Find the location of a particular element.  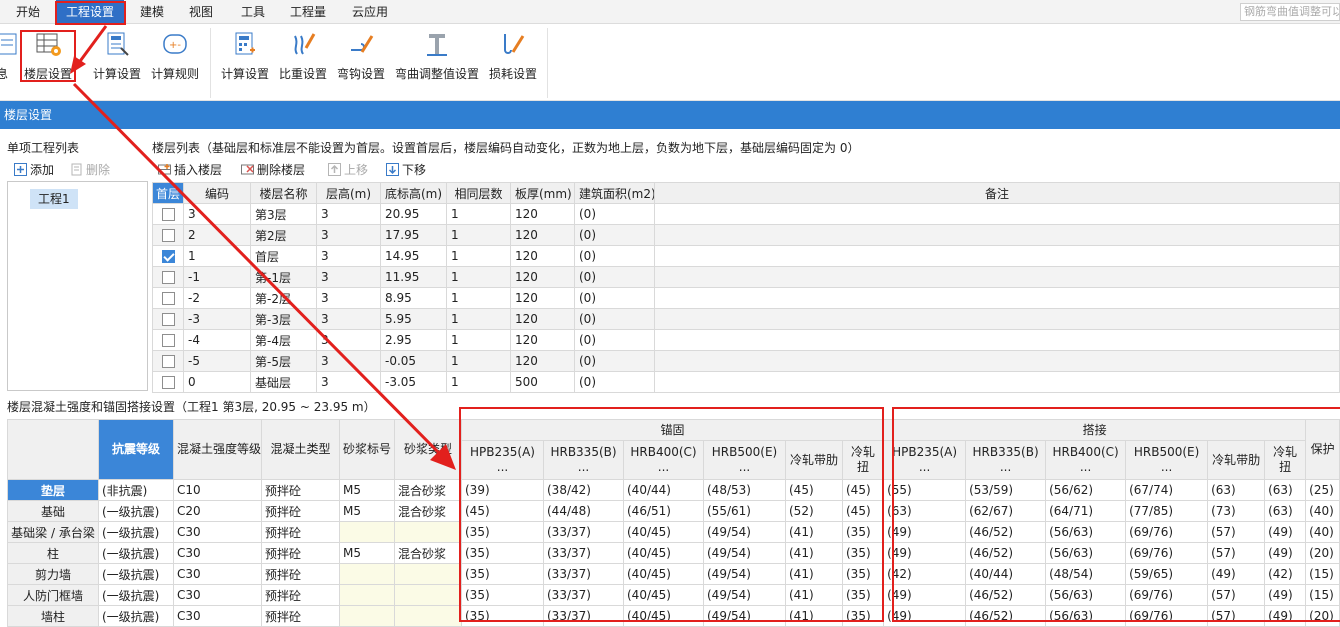

calc-settings-button: 计算设置 is located at coordinates (117, 57).